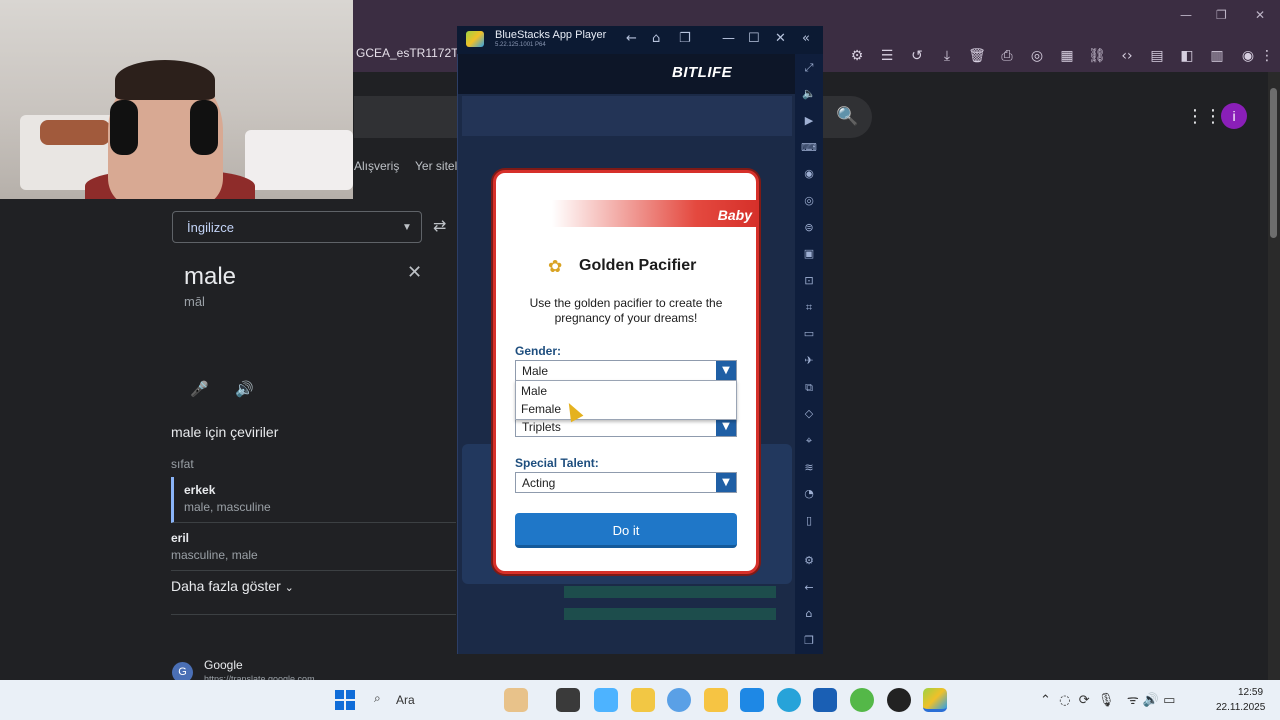  I want to click on webcam-hair, so click(165, 80).